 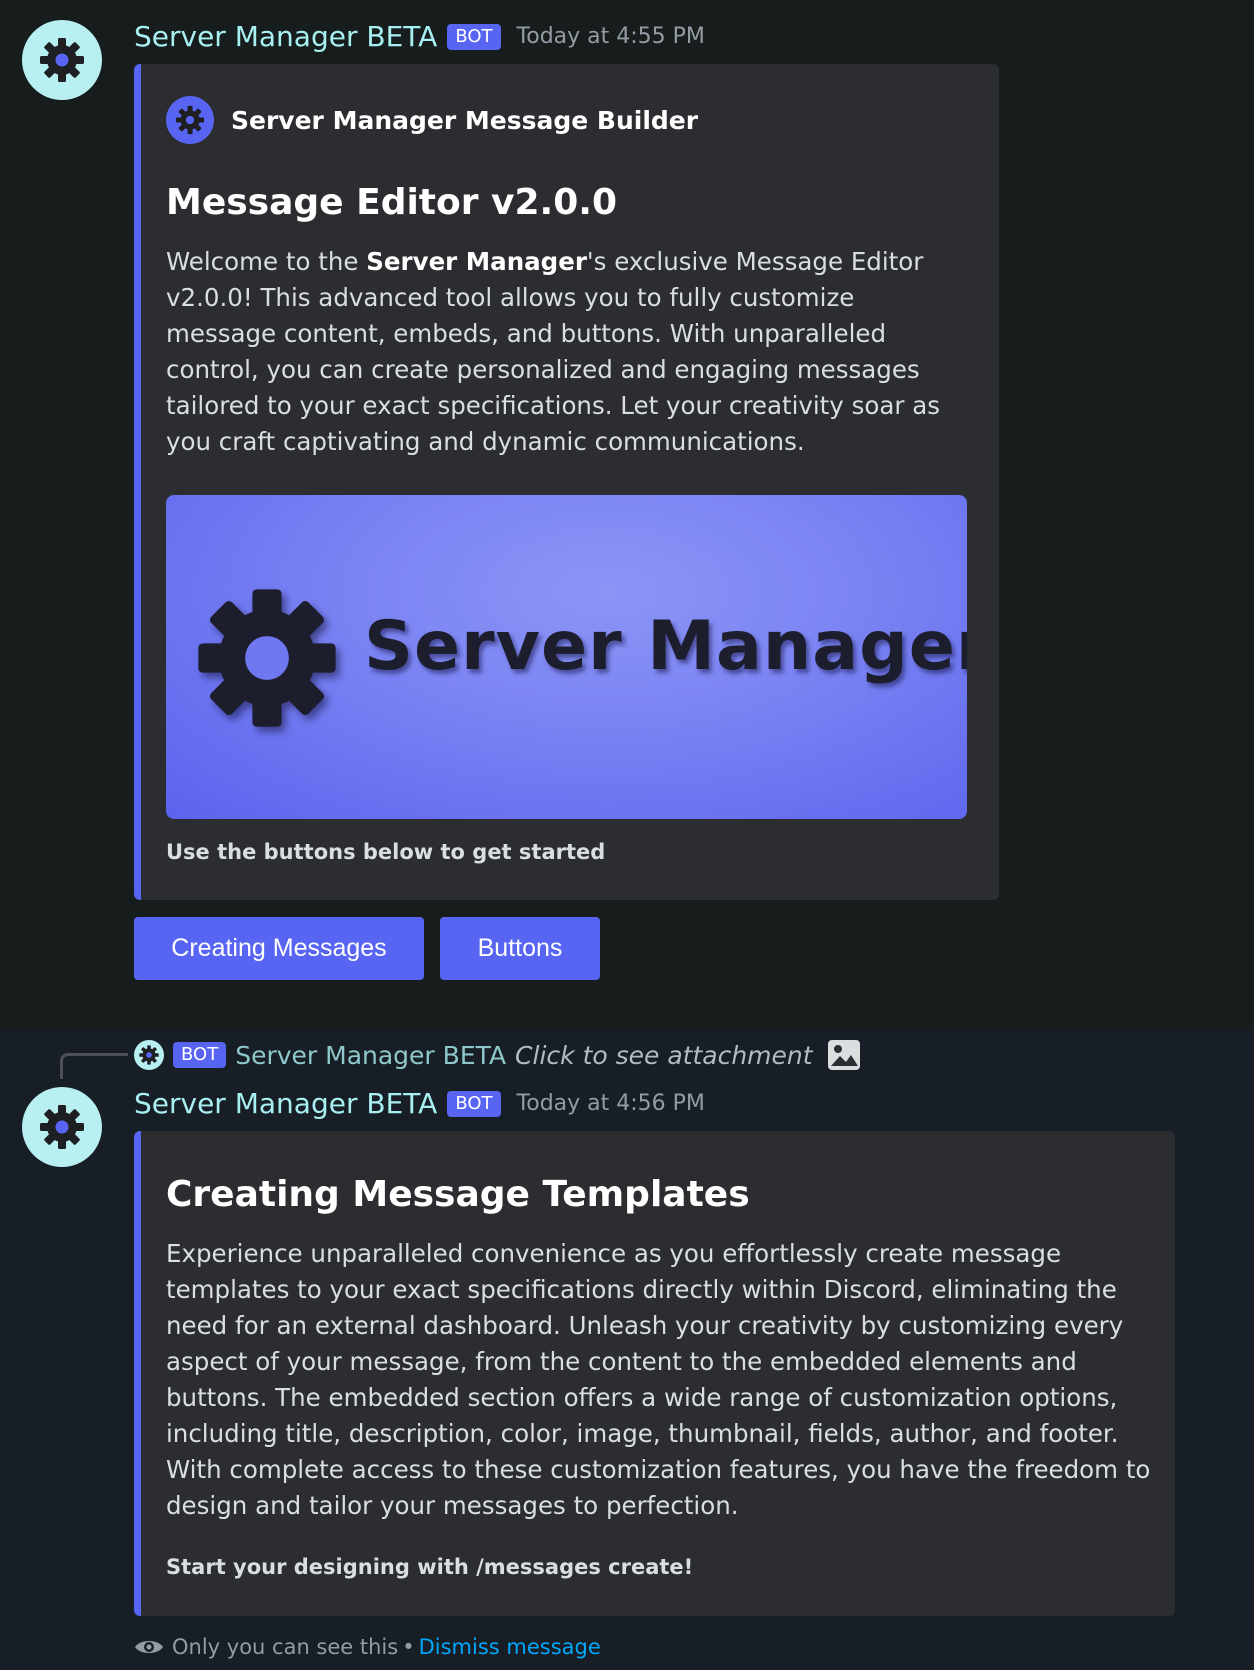 What do you see at coordinates (370, 1055) in the screenshot?
I see `reply-username: Server Manager BETA` at bounding box center [370, 1055].